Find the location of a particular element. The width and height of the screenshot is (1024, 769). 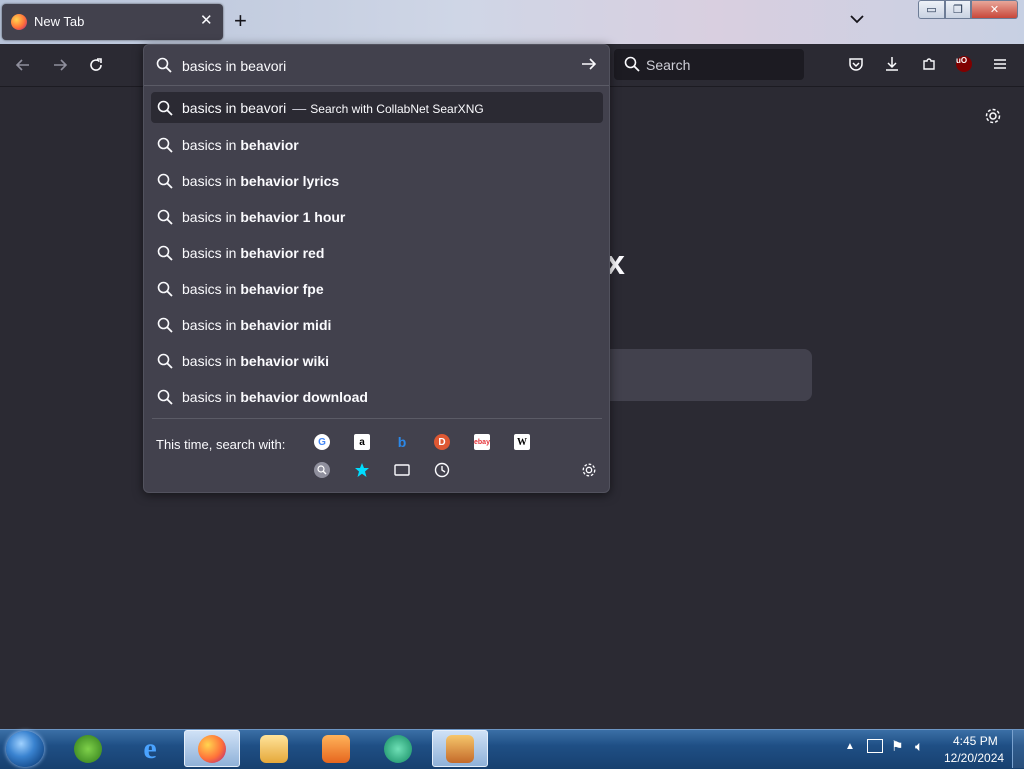

show-hidden-icons-button: ▲ is located at coordinates (850, 746).